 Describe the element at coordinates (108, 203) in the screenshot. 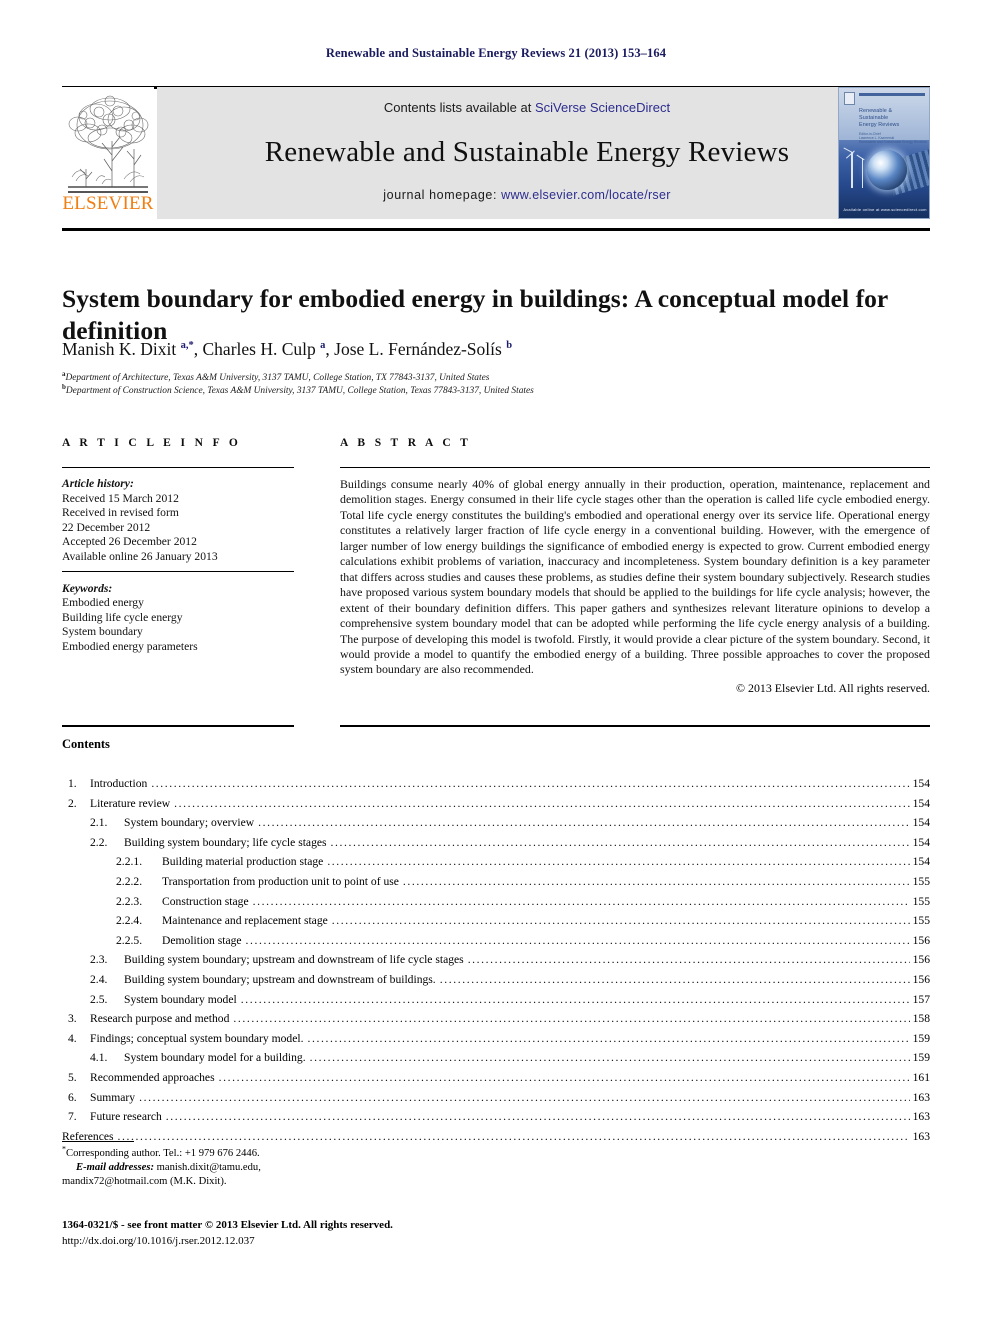

I see `elsevier-wordmark: ELSEVIER` at that location.